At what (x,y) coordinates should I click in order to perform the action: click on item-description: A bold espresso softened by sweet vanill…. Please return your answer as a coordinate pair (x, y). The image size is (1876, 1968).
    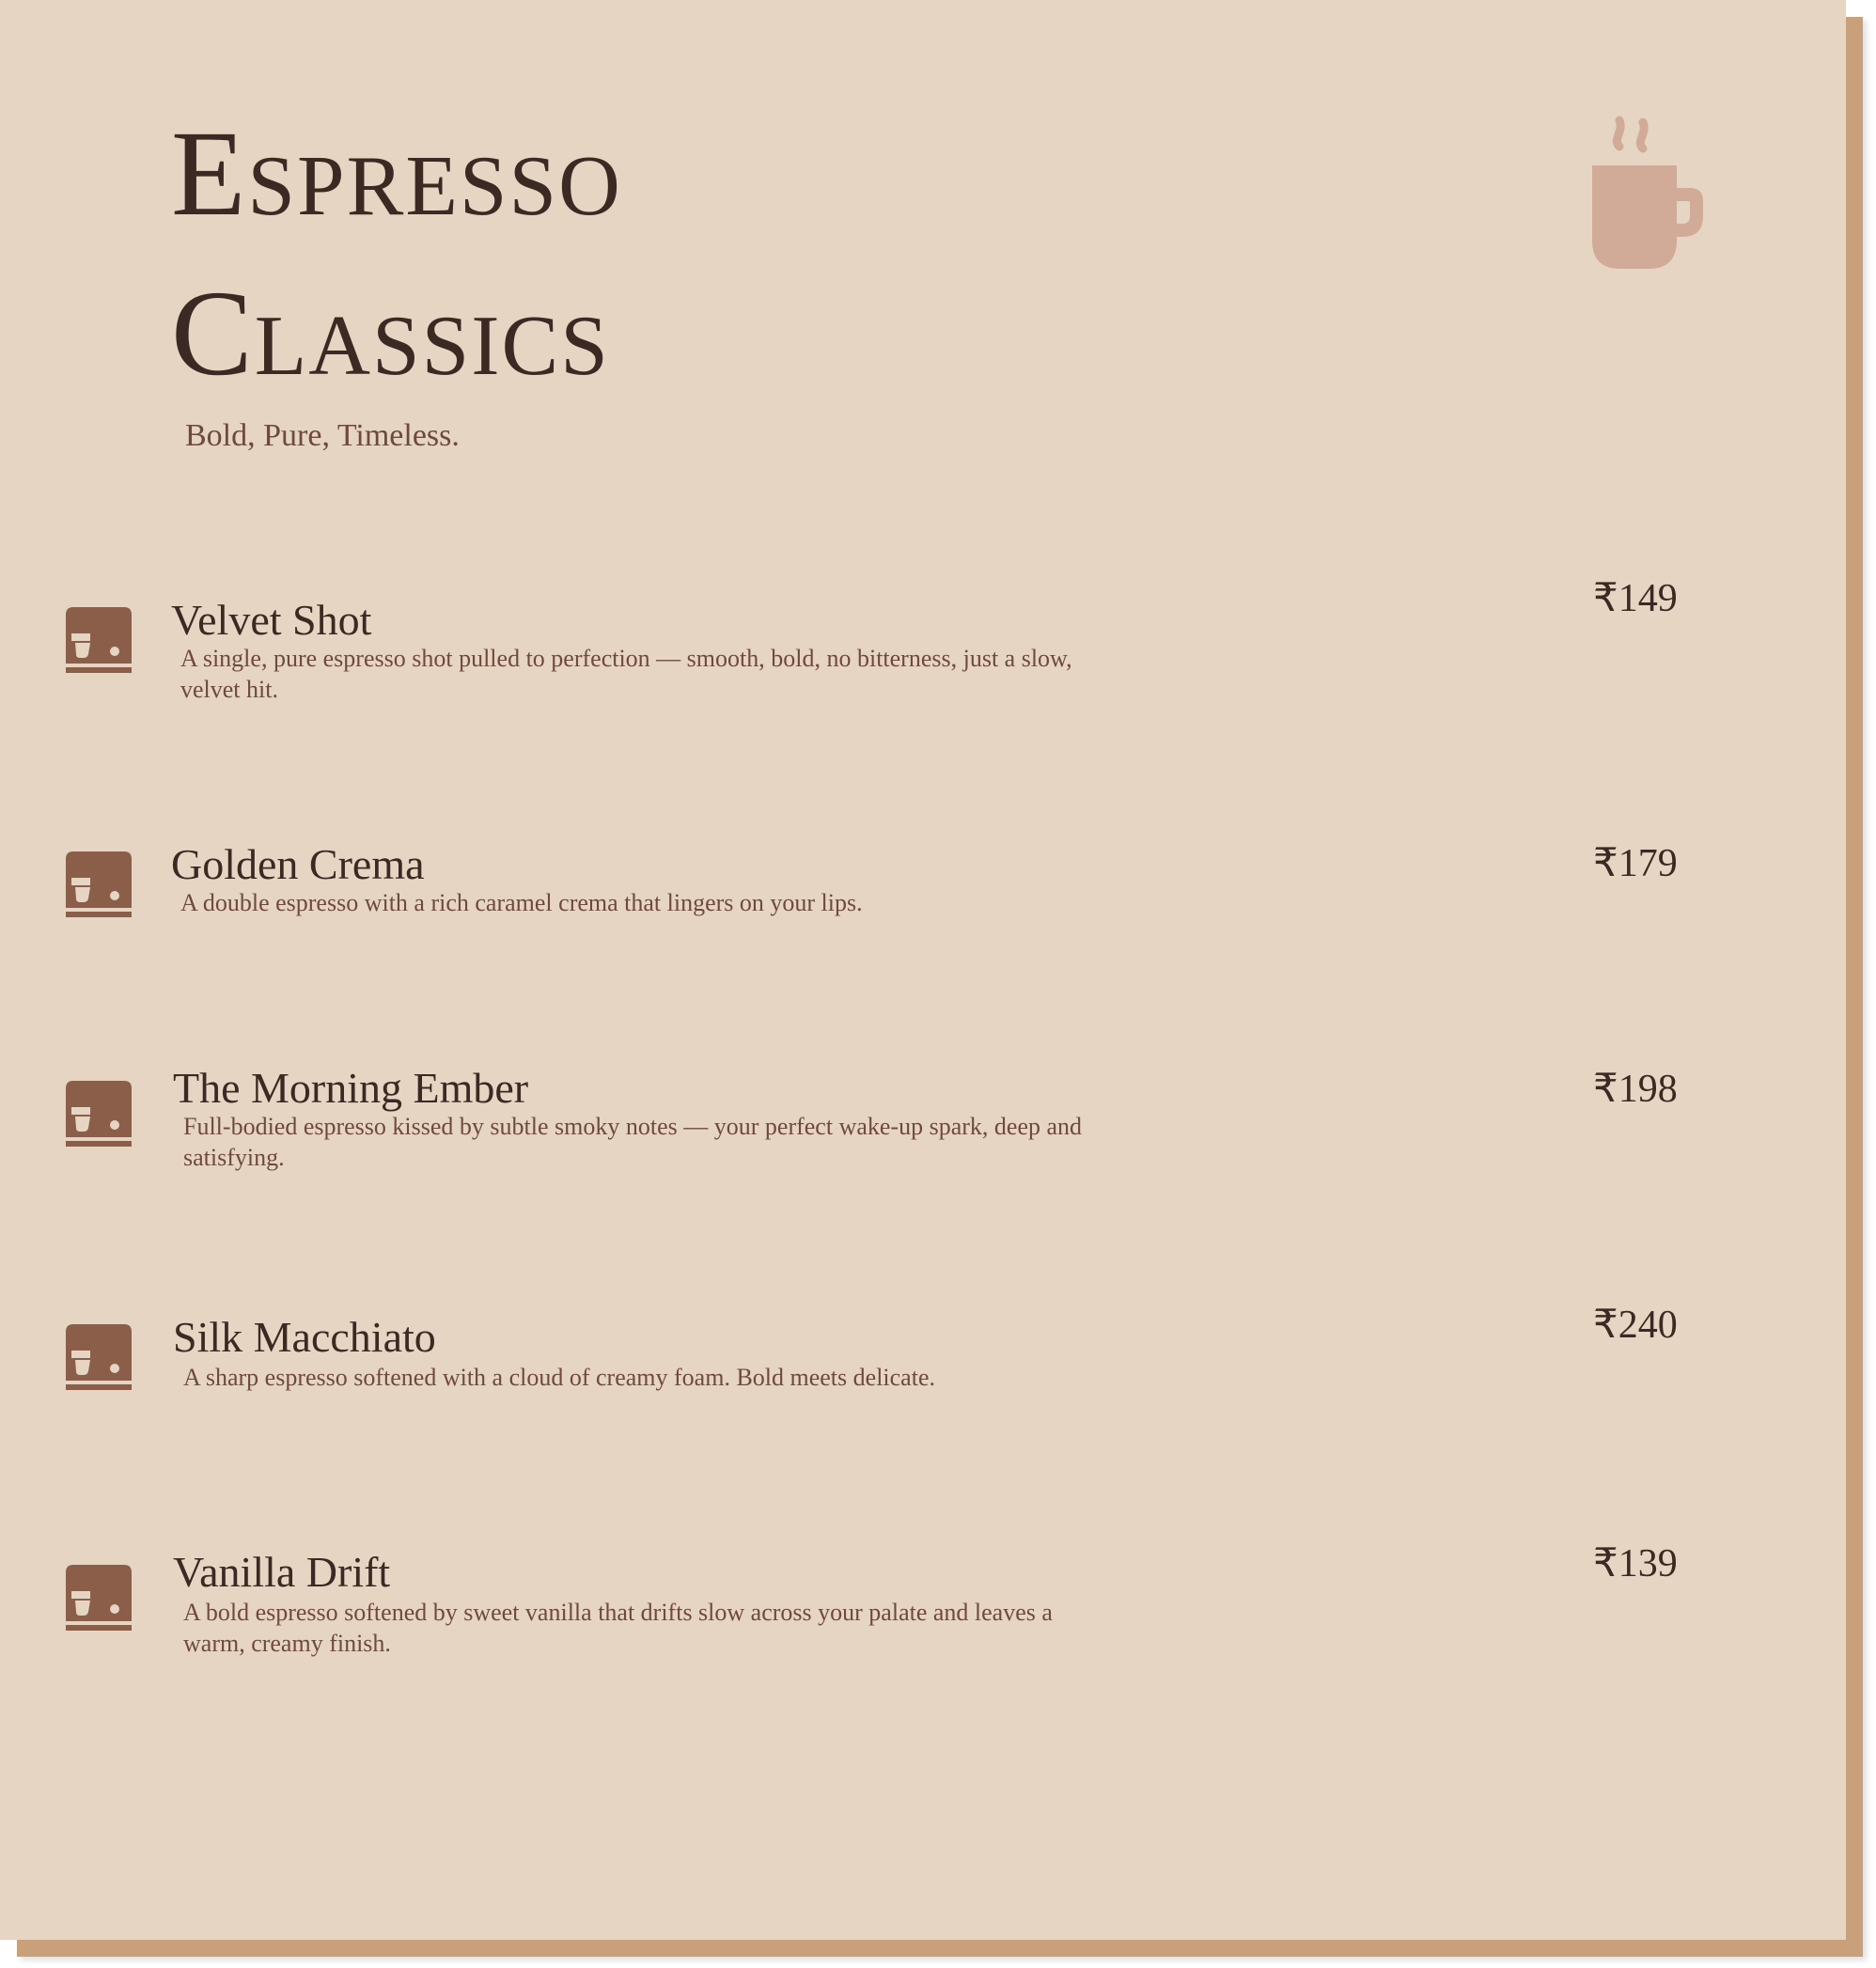
    Looking at the image, I should click on (618, 1628).